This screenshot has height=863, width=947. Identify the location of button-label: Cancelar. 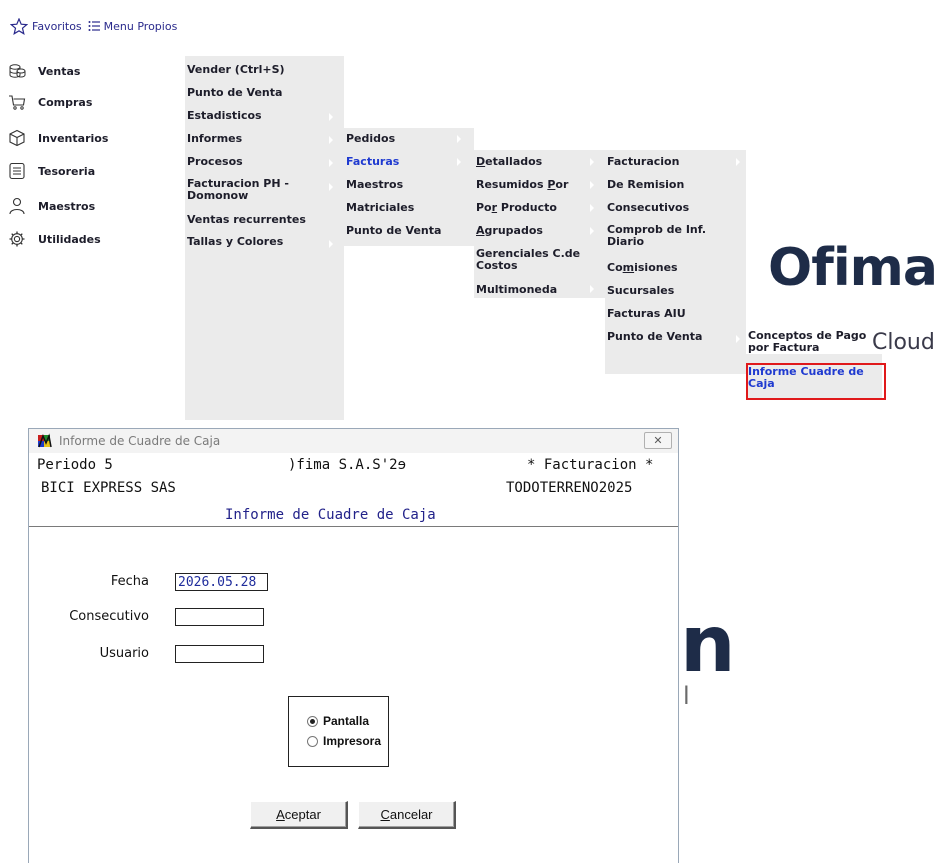
(406, 814).